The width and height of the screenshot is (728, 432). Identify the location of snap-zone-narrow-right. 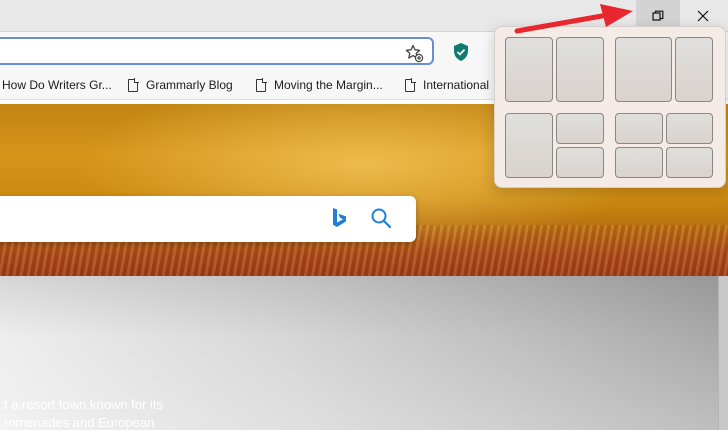
(694, 69).